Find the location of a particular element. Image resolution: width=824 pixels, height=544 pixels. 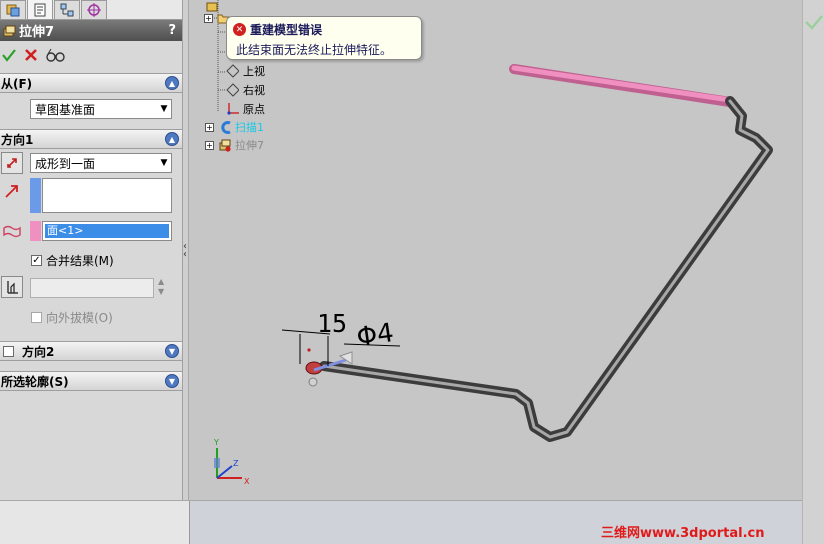

section-from: 草图基准面 ▼ is located at coordinates (91, 110).